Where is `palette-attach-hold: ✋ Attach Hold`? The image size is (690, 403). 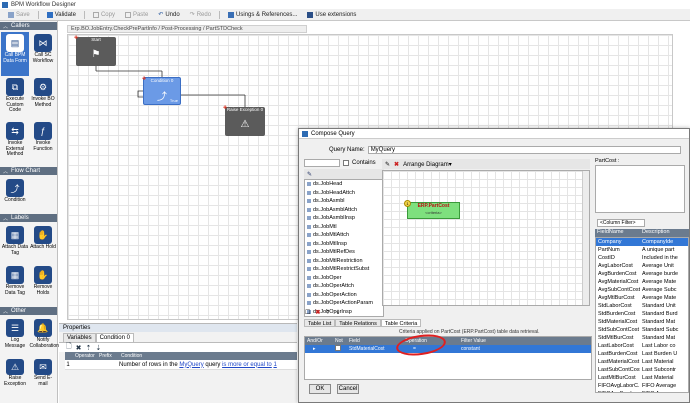
palette-attach-hold: ✋ Attach Hold is located at coordinates (43, 244).